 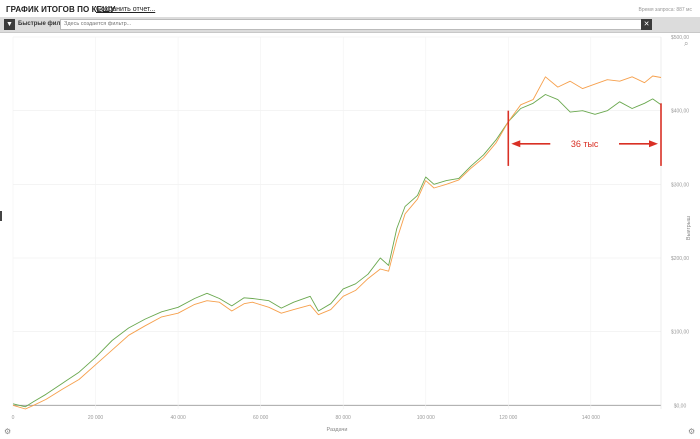 I want to click on y-tick-label: $100,00, so click(x=680, y=333).